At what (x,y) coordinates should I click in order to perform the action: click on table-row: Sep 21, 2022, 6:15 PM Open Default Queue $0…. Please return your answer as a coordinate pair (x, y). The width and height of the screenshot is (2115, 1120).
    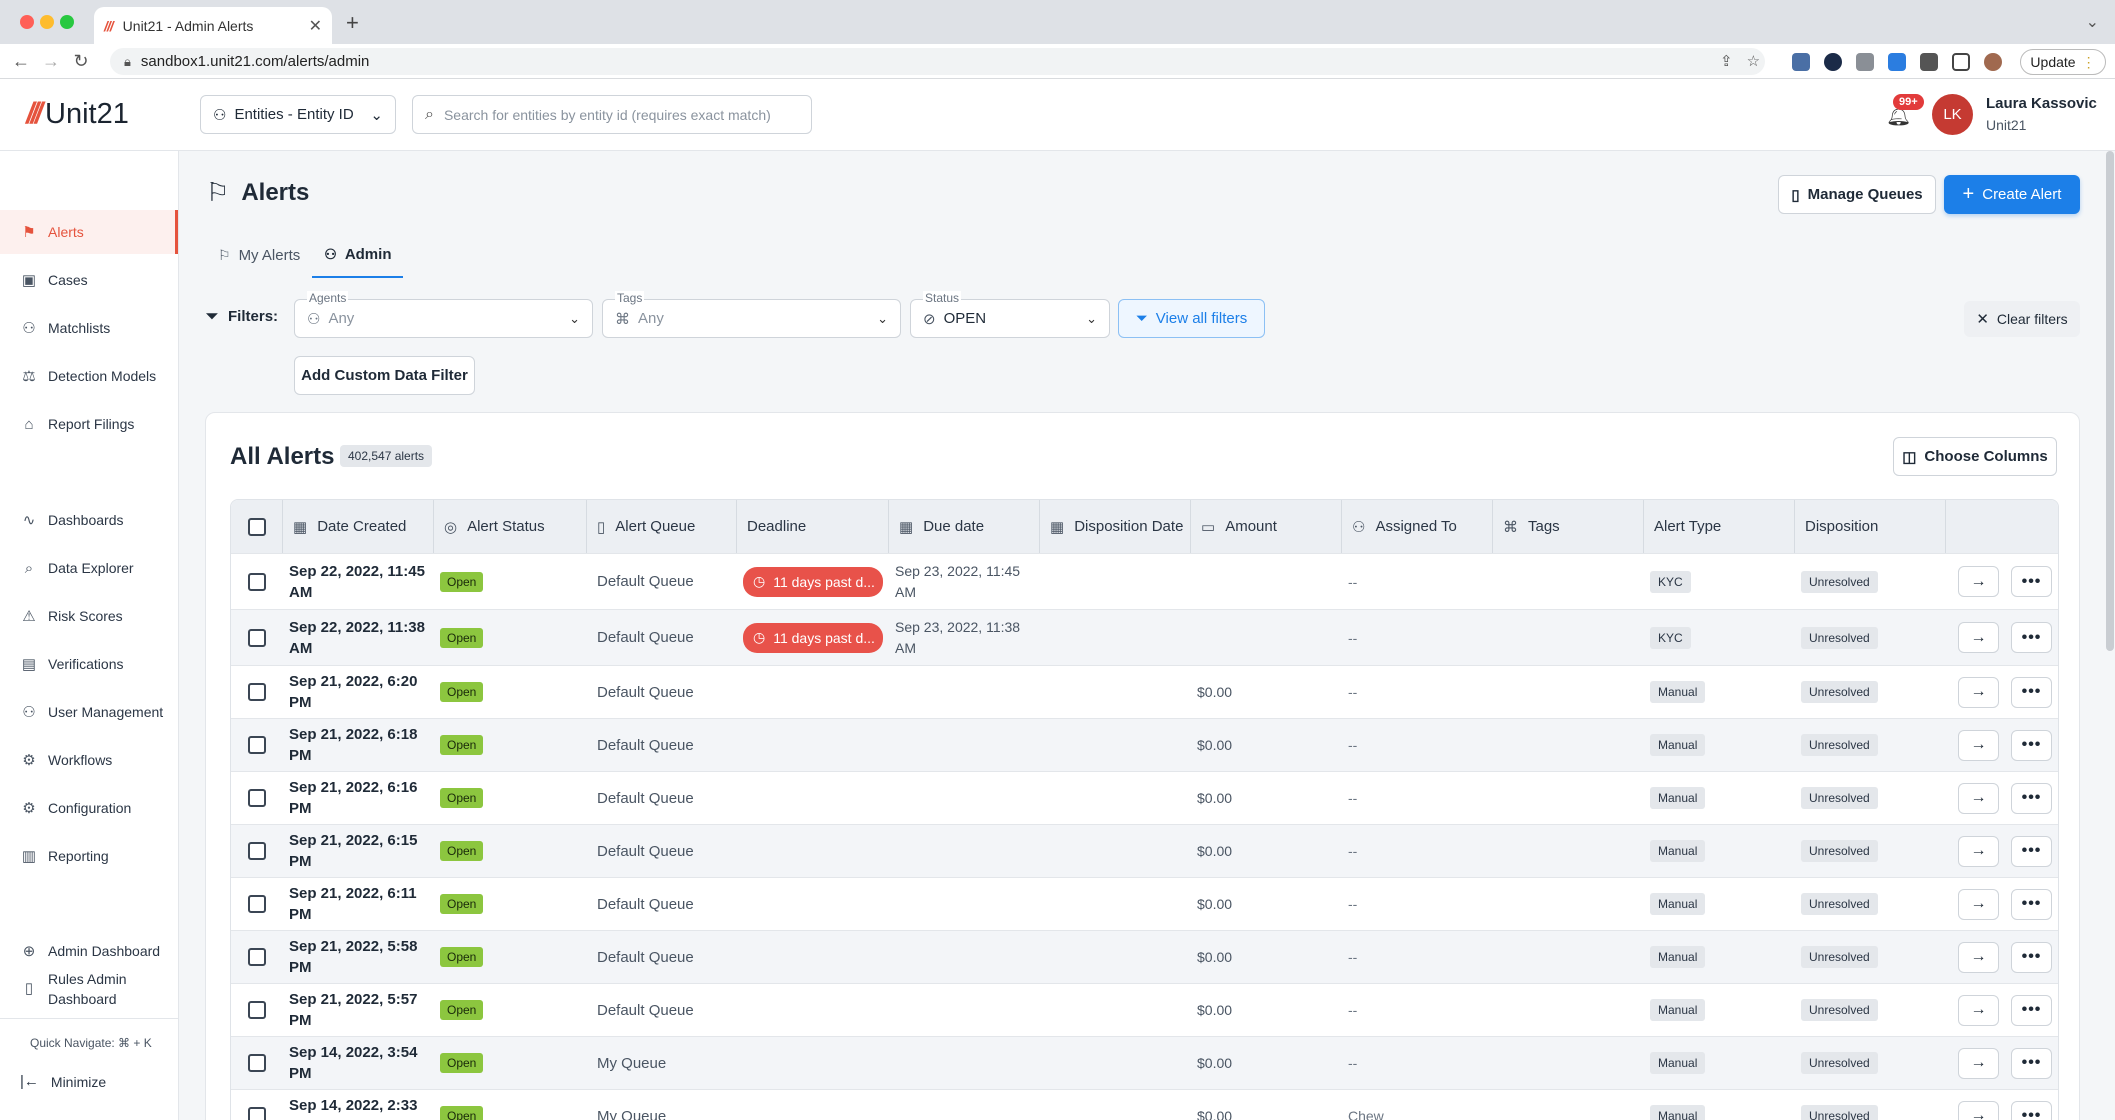
    Looking at the image, I should click on (1144, 851).